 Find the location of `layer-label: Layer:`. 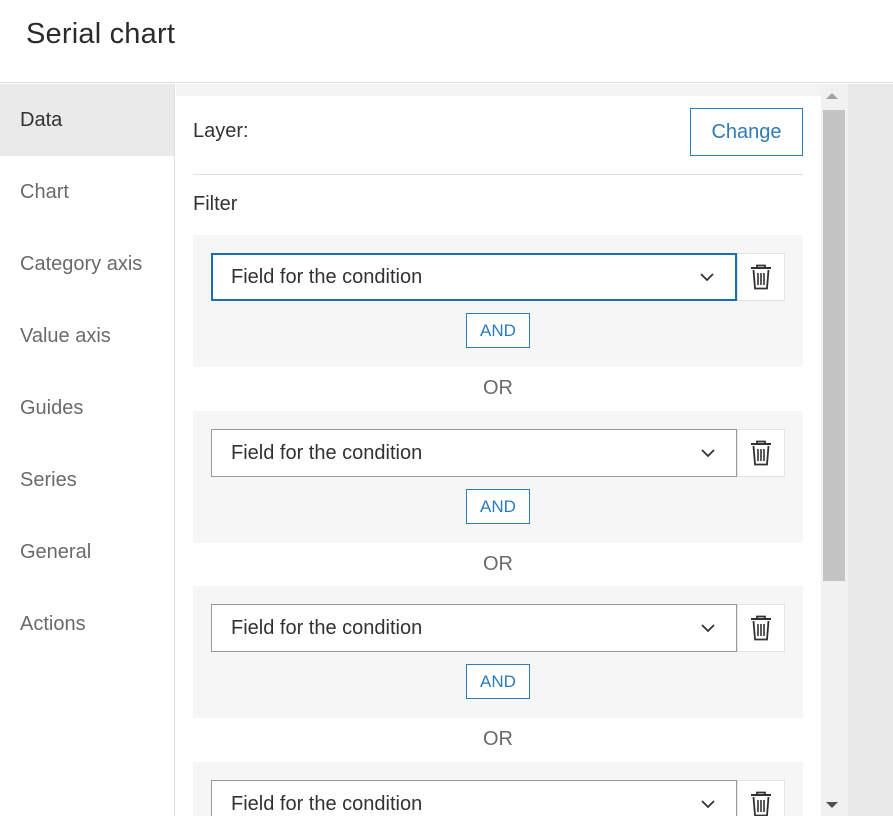

layer-label: Layer: is located at coordinates (221, 131).